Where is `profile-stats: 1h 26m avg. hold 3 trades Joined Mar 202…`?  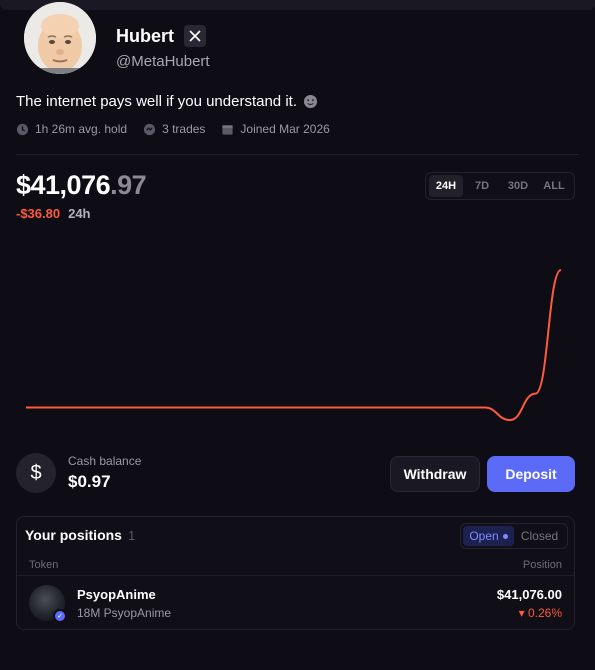 profile-stats: 1h 26m avg. hold 3 trades Joined Mar 202… is located at coordinates (173, 129).